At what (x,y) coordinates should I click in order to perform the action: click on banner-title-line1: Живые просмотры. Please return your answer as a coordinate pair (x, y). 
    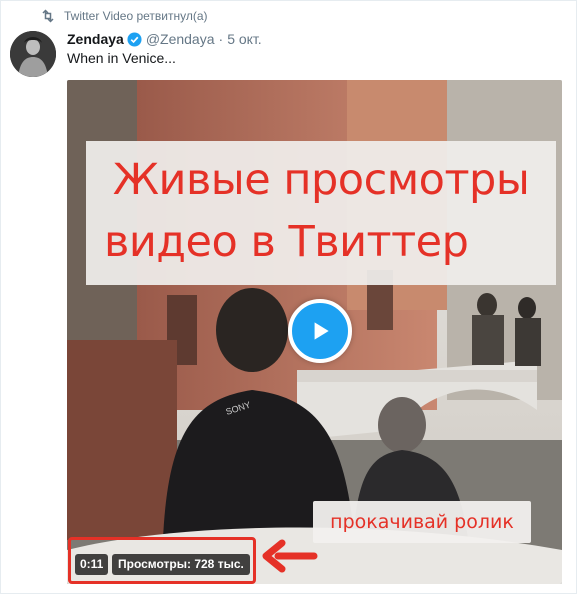
    Looking at the image, I should click on (321, 180).